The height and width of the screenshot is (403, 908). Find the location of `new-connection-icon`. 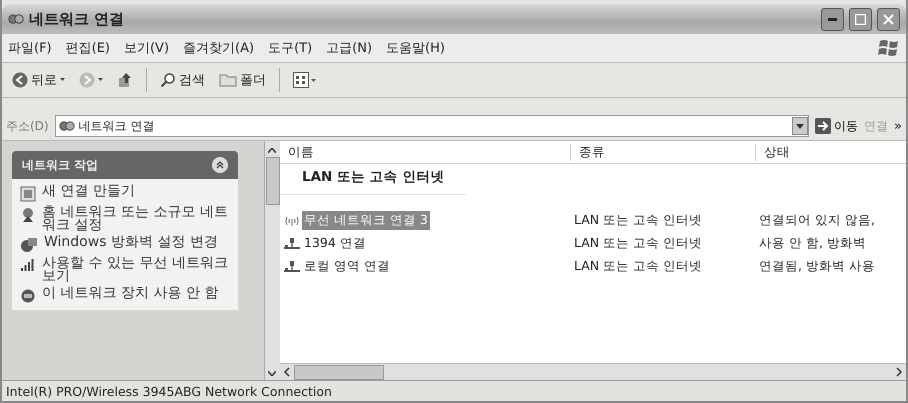

new-connection-icon is located at coordinates (28, 194).